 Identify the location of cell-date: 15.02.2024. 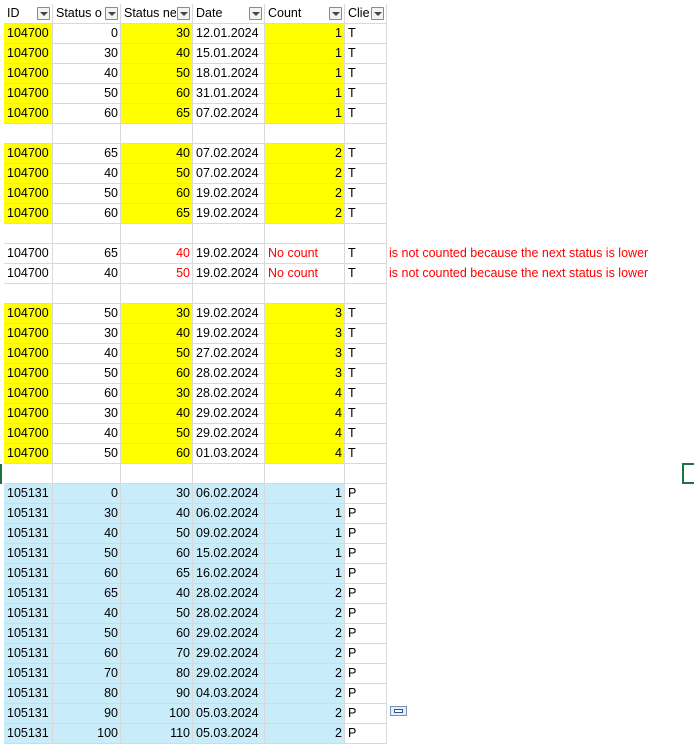
(229, 554).